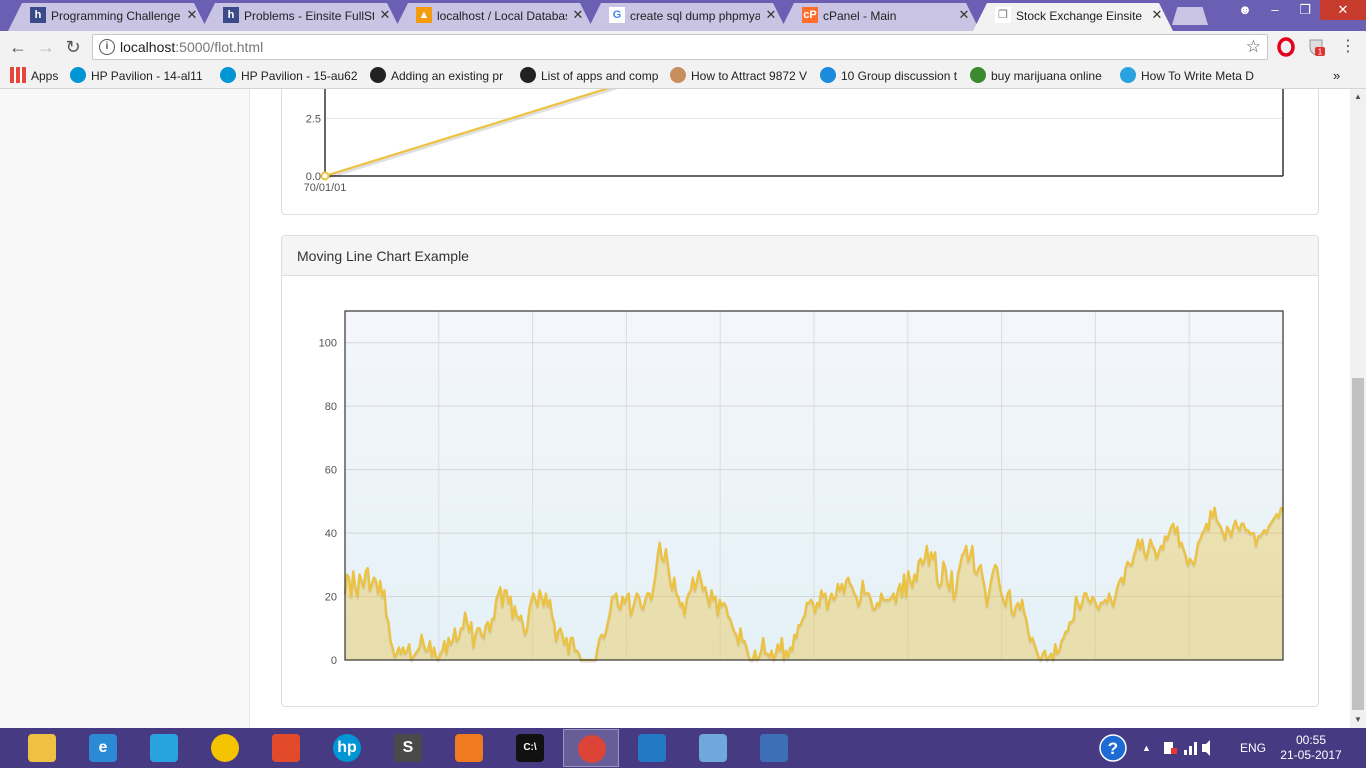 This screenshot has height=784, width=1366. I want to click on site-info-icon: i, so click(107, 47).